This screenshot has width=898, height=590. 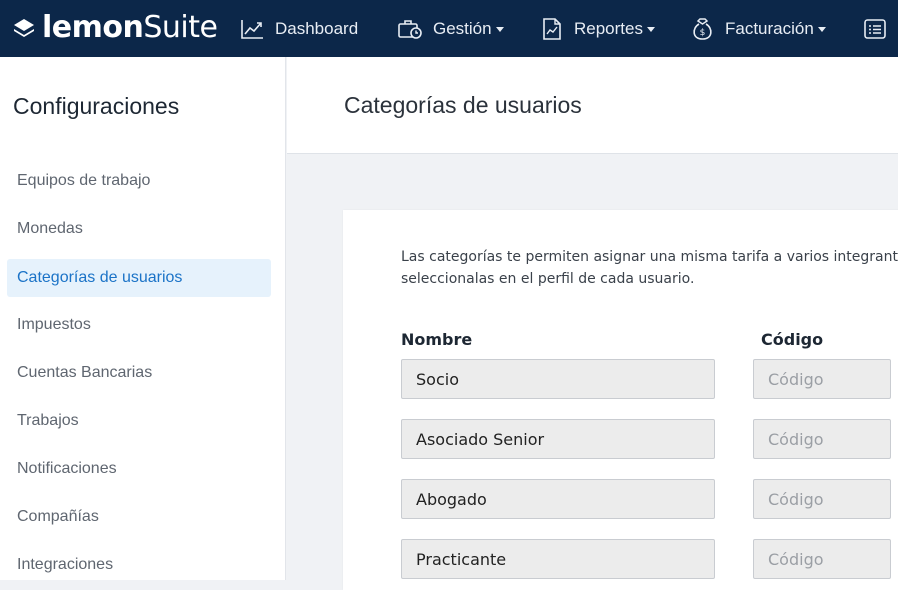 What do you see at coordinates (463, 105) in the screenshot?
I see `page-title: Categorías de usuarios` at bounding box center [463, 105].